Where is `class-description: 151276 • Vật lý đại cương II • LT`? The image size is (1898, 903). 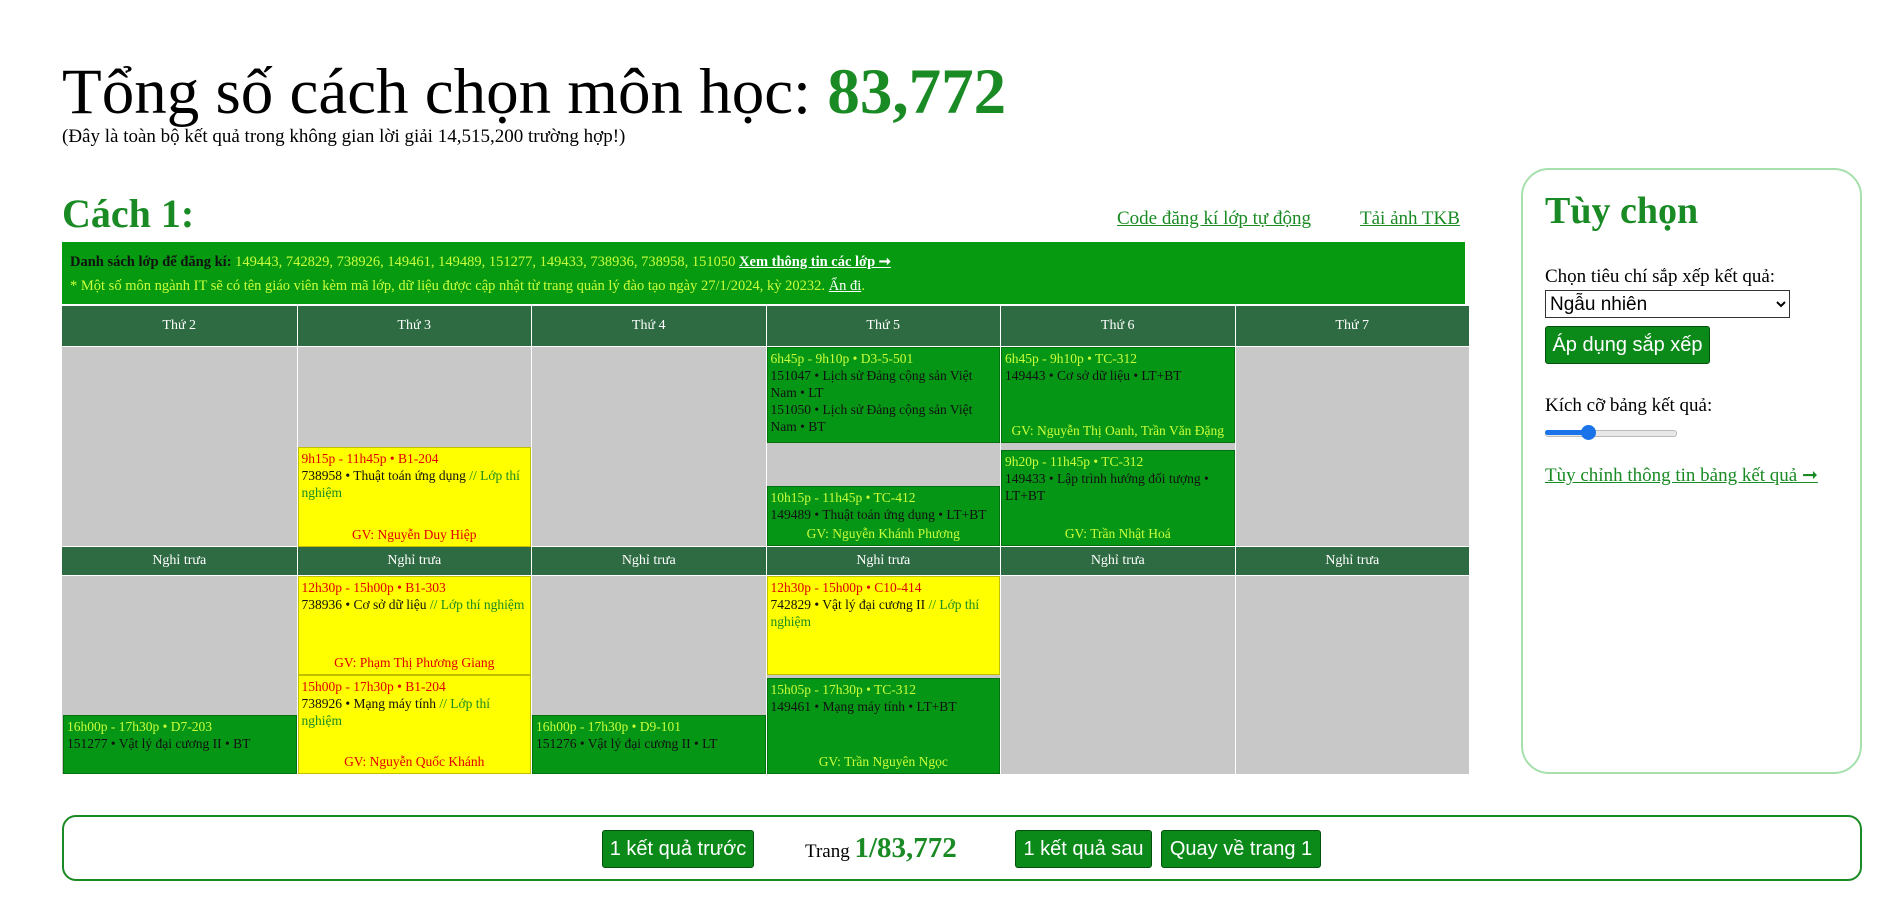 class-description: 151276 • Vật lý đại cương II • LT is located at coordinates (649, 743).